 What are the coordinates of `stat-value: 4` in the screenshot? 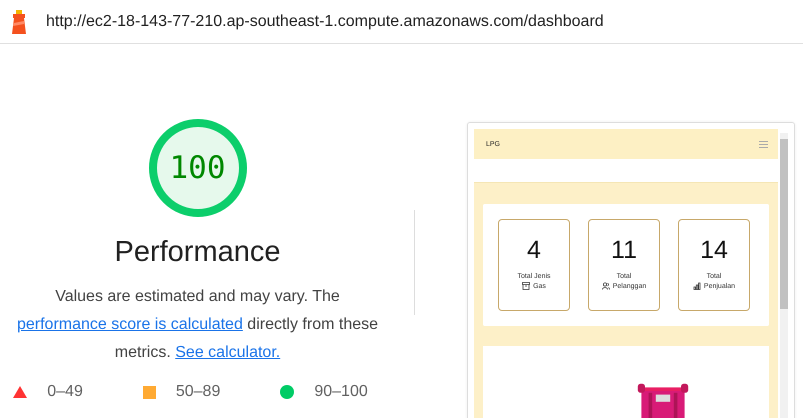 It's located at (534, 250).